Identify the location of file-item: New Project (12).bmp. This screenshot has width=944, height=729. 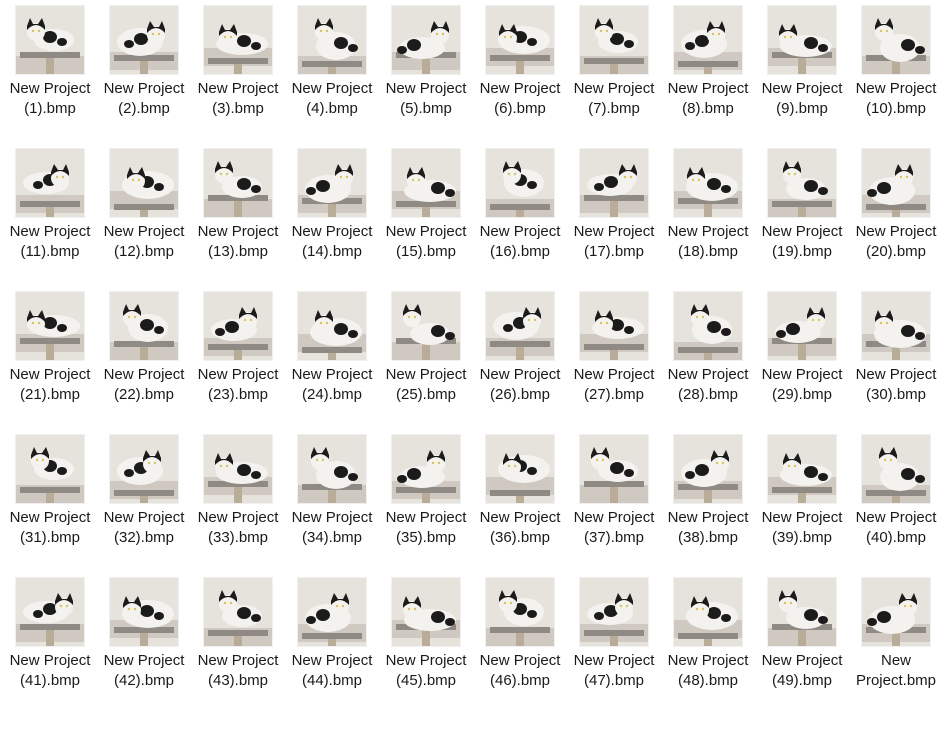
(144, 214).